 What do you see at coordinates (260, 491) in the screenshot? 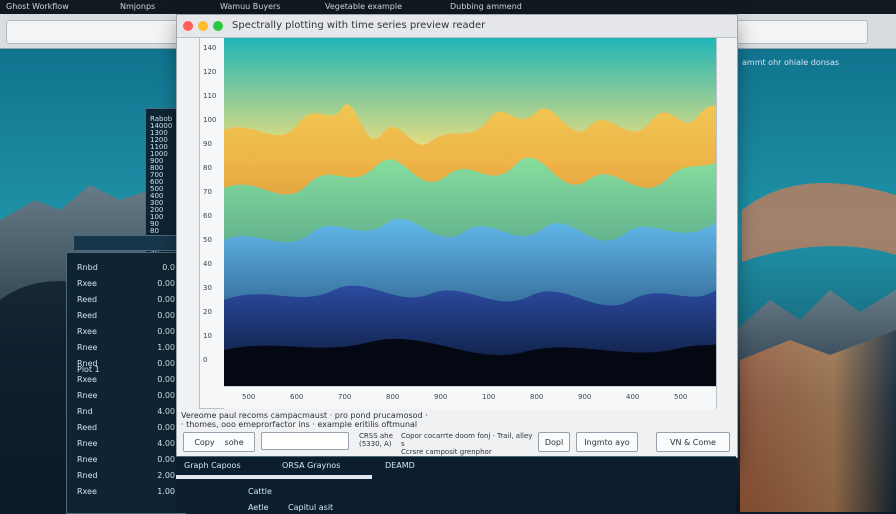
I see `bottom-left-sub: Cattle` at bounding box center [260, 491].